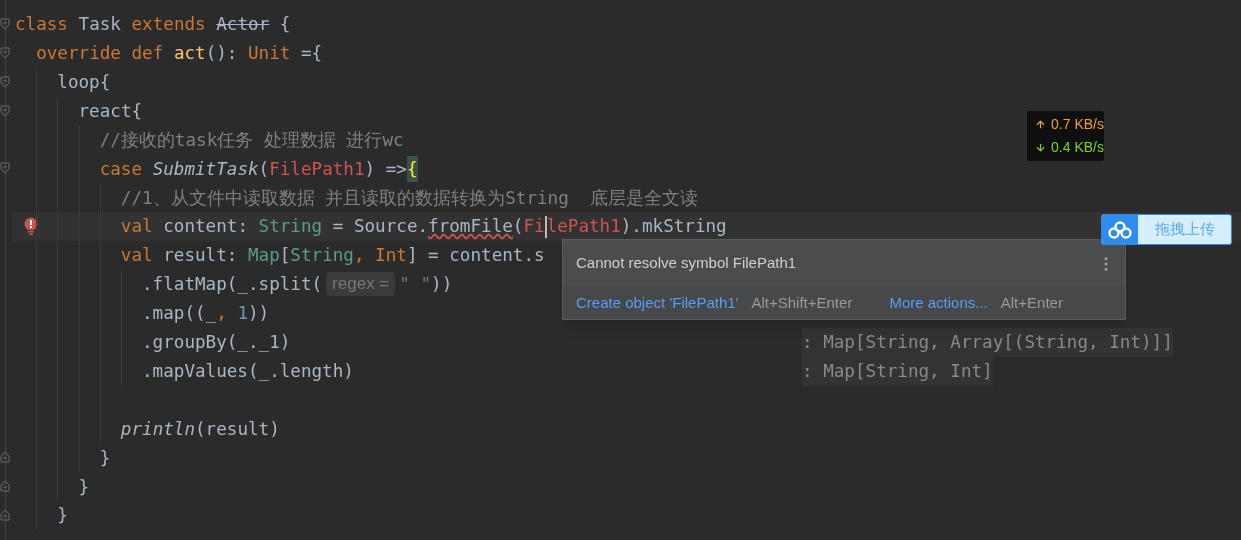  I want to click on code-text: ={, so click(312, 54).